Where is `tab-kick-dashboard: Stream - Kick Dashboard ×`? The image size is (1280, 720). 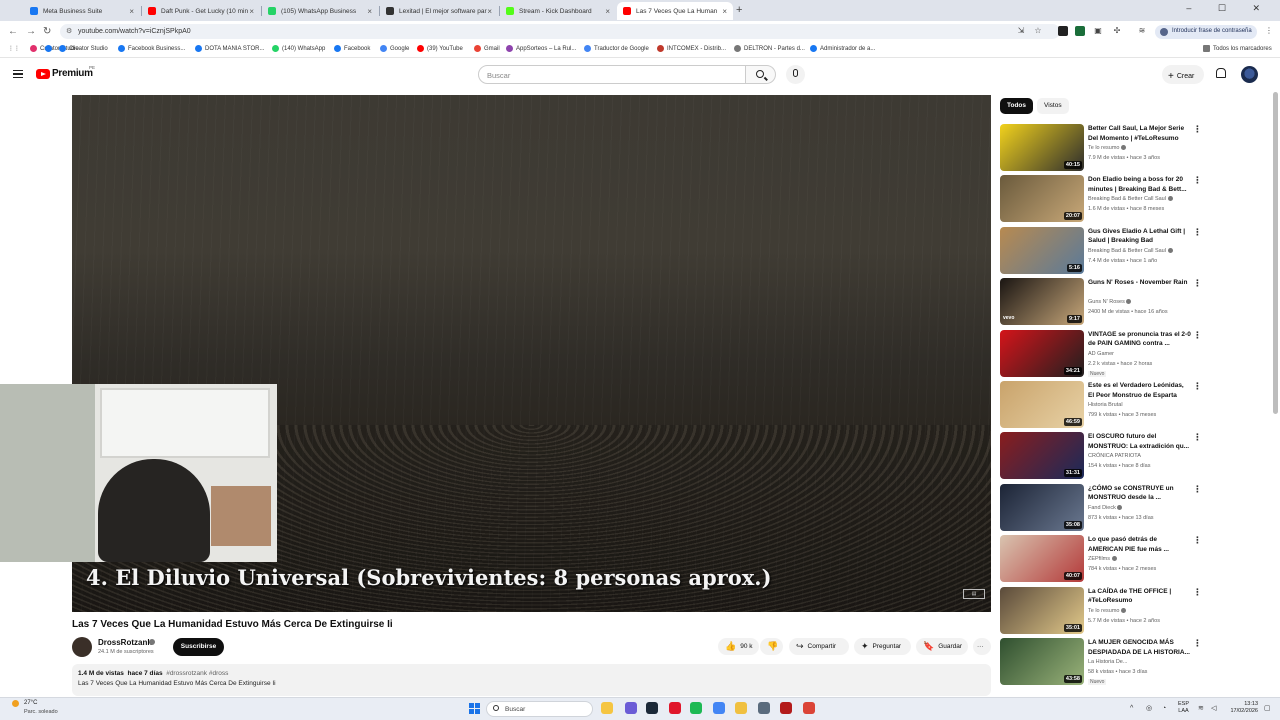
tab-kick-dashboard: Stream - Kick Dashboard × is located at coordinates (558, 11).